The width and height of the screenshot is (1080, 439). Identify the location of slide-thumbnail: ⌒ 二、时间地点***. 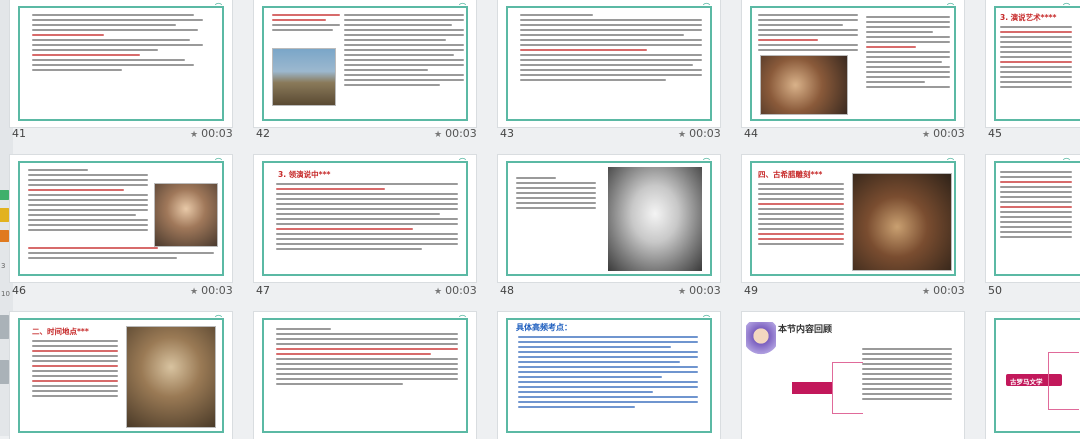
(121, 375).